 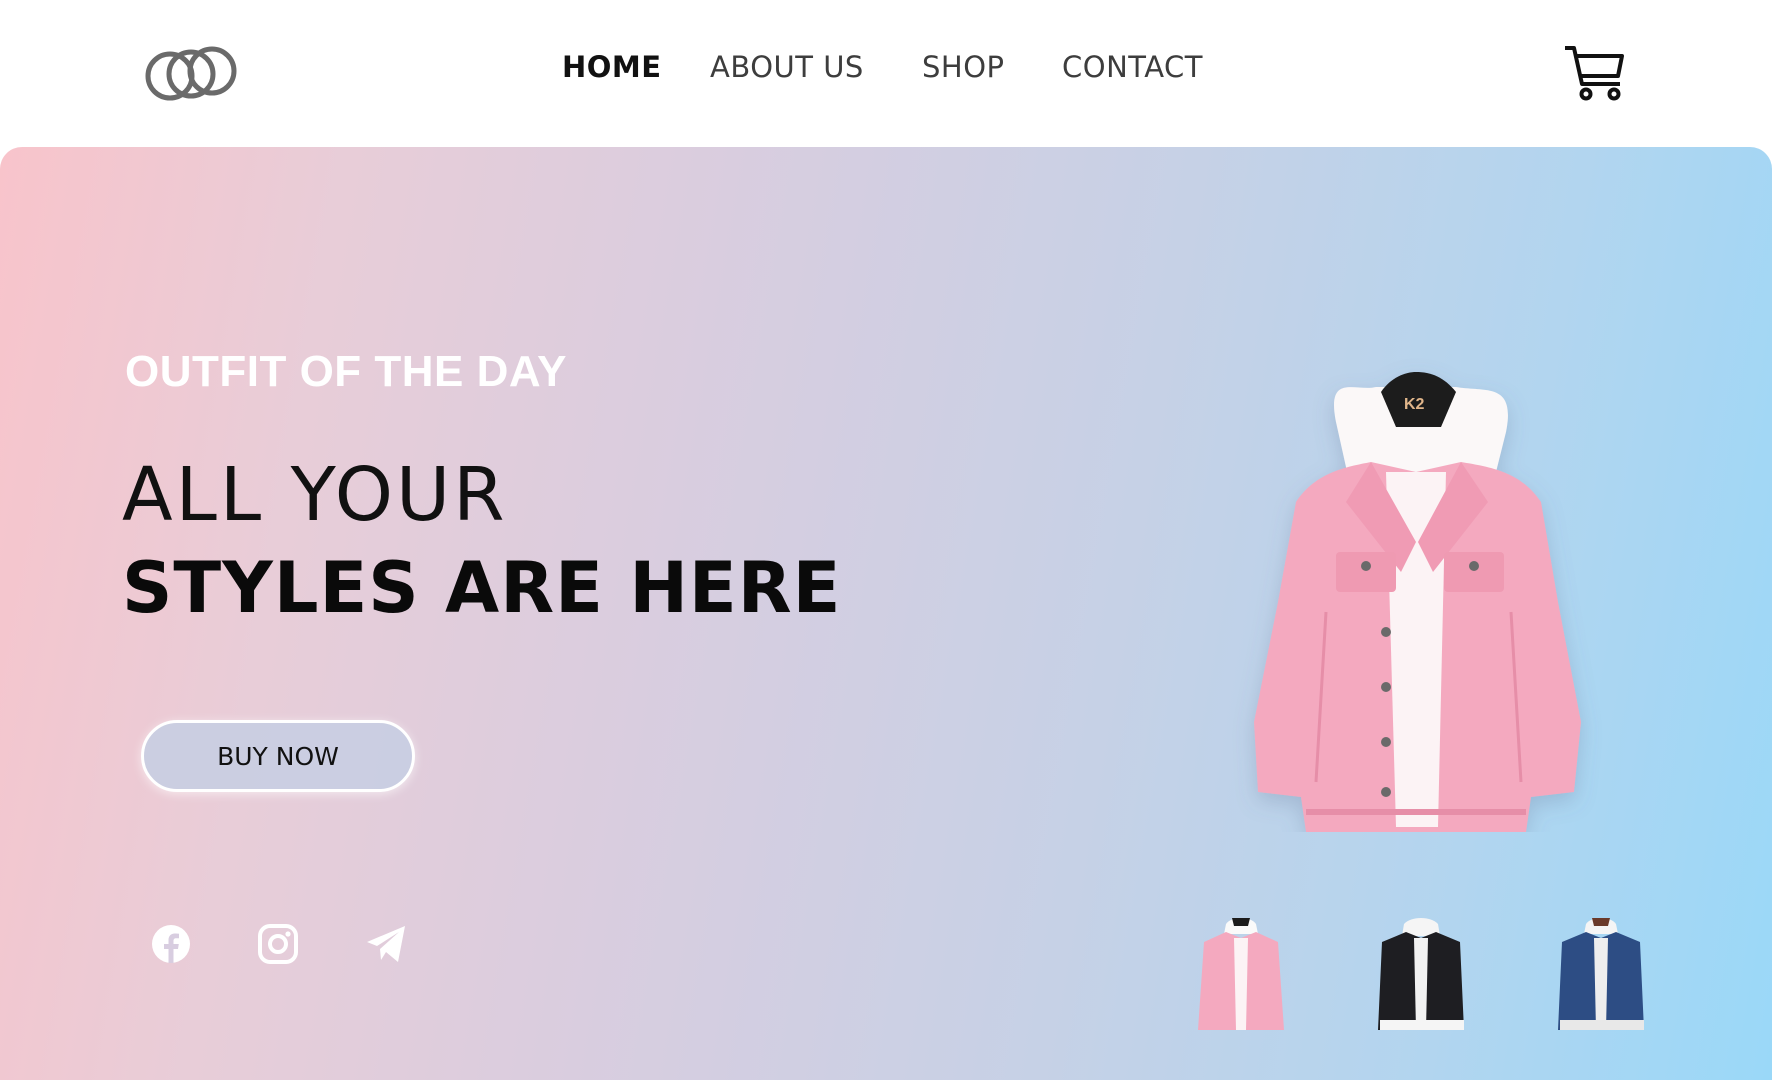 I want to click on instagram-icon, so click(x=278, y=944).